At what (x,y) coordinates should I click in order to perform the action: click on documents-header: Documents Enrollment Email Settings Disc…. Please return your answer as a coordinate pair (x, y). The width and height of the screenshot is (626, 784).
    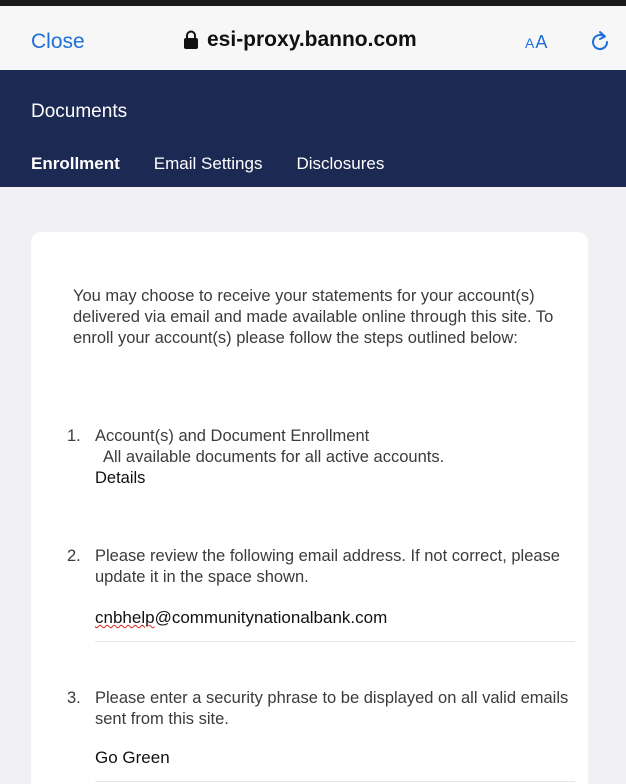
    Looking at the image, I should click on (313, 128).